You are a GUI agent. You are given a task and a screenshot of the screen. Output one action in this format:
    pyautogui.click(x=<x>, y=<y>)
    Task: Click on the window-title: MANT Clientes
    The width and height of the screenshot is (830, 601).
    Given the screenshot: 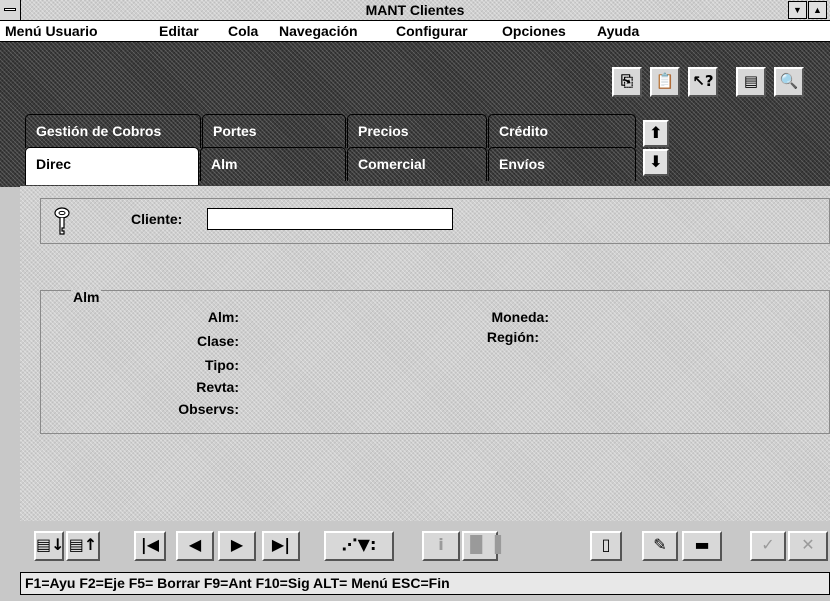 What is the action you would take?
    pyautogui.click(x=415, y=10)
    